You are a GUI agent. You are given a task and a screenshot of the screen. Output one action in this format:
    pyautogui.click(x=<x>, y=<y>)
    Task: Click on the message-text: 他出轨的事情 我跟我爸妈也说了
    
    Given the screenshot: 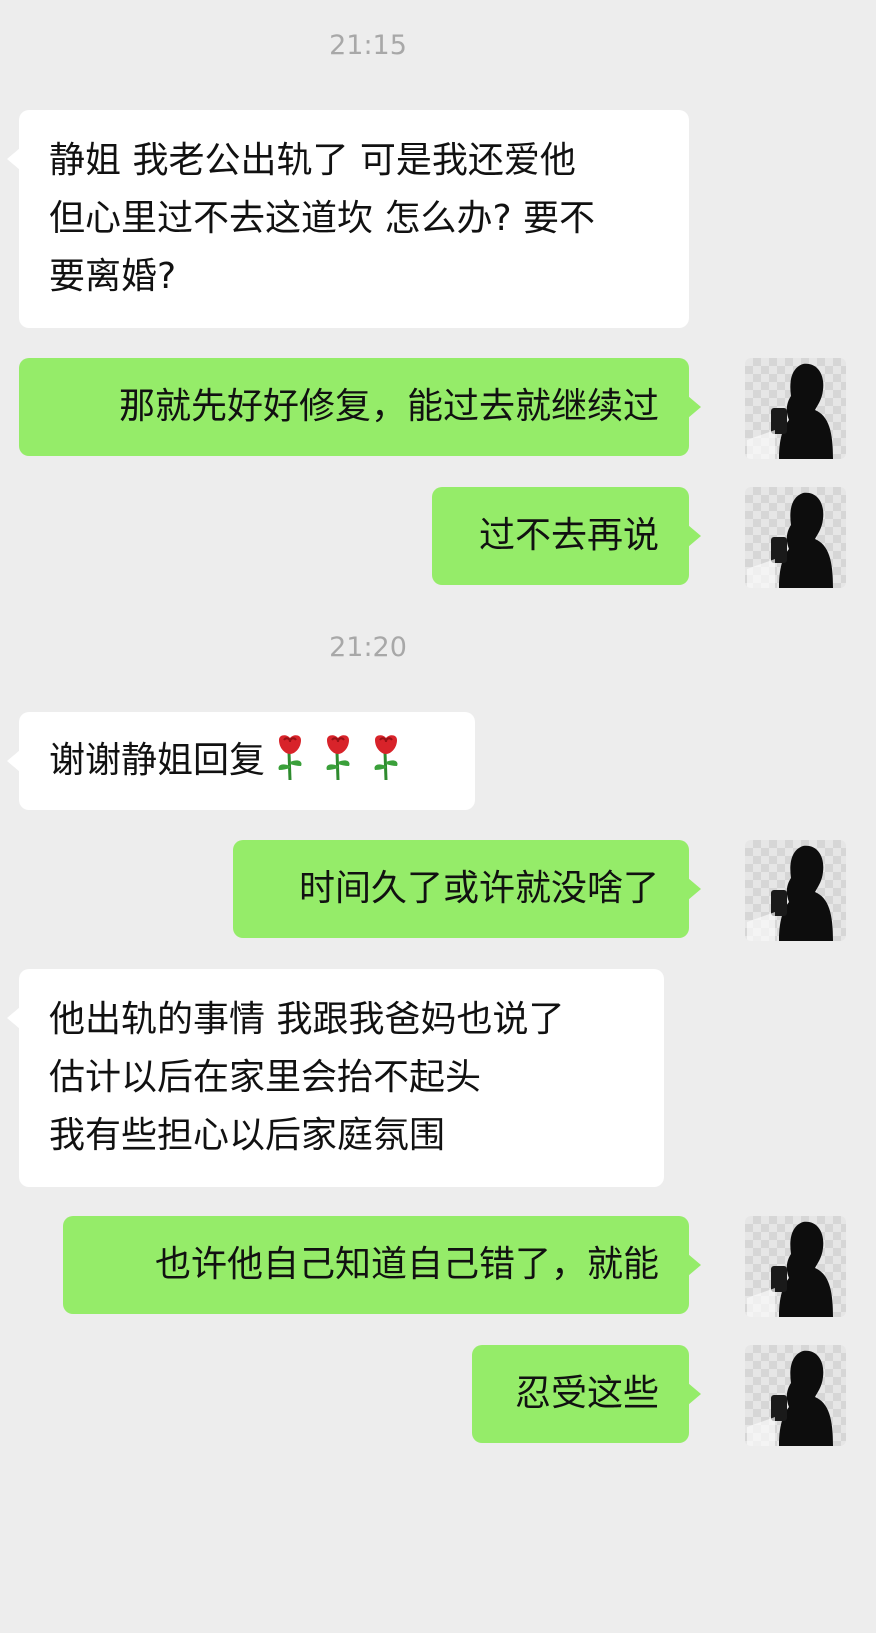 What is the action you would take?
    pyautogui.click(x=307, y=1019)
    